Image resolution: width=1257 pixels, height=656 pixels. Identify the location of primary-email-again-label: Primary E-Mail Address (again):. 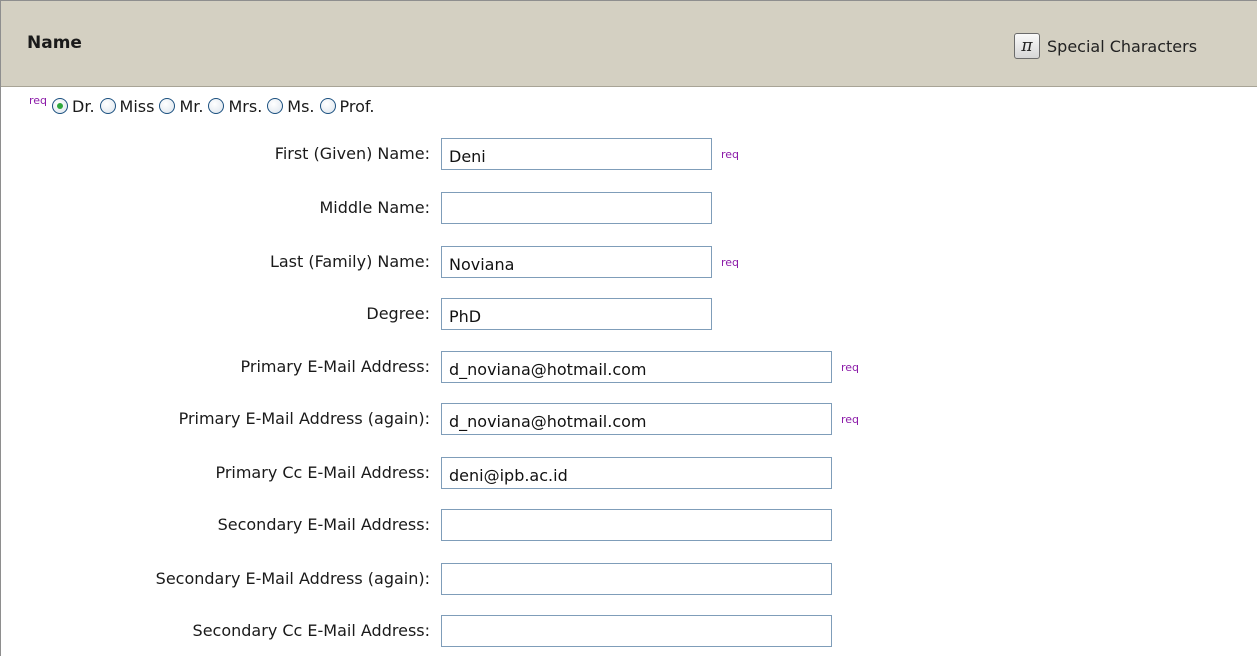
(304, 418).